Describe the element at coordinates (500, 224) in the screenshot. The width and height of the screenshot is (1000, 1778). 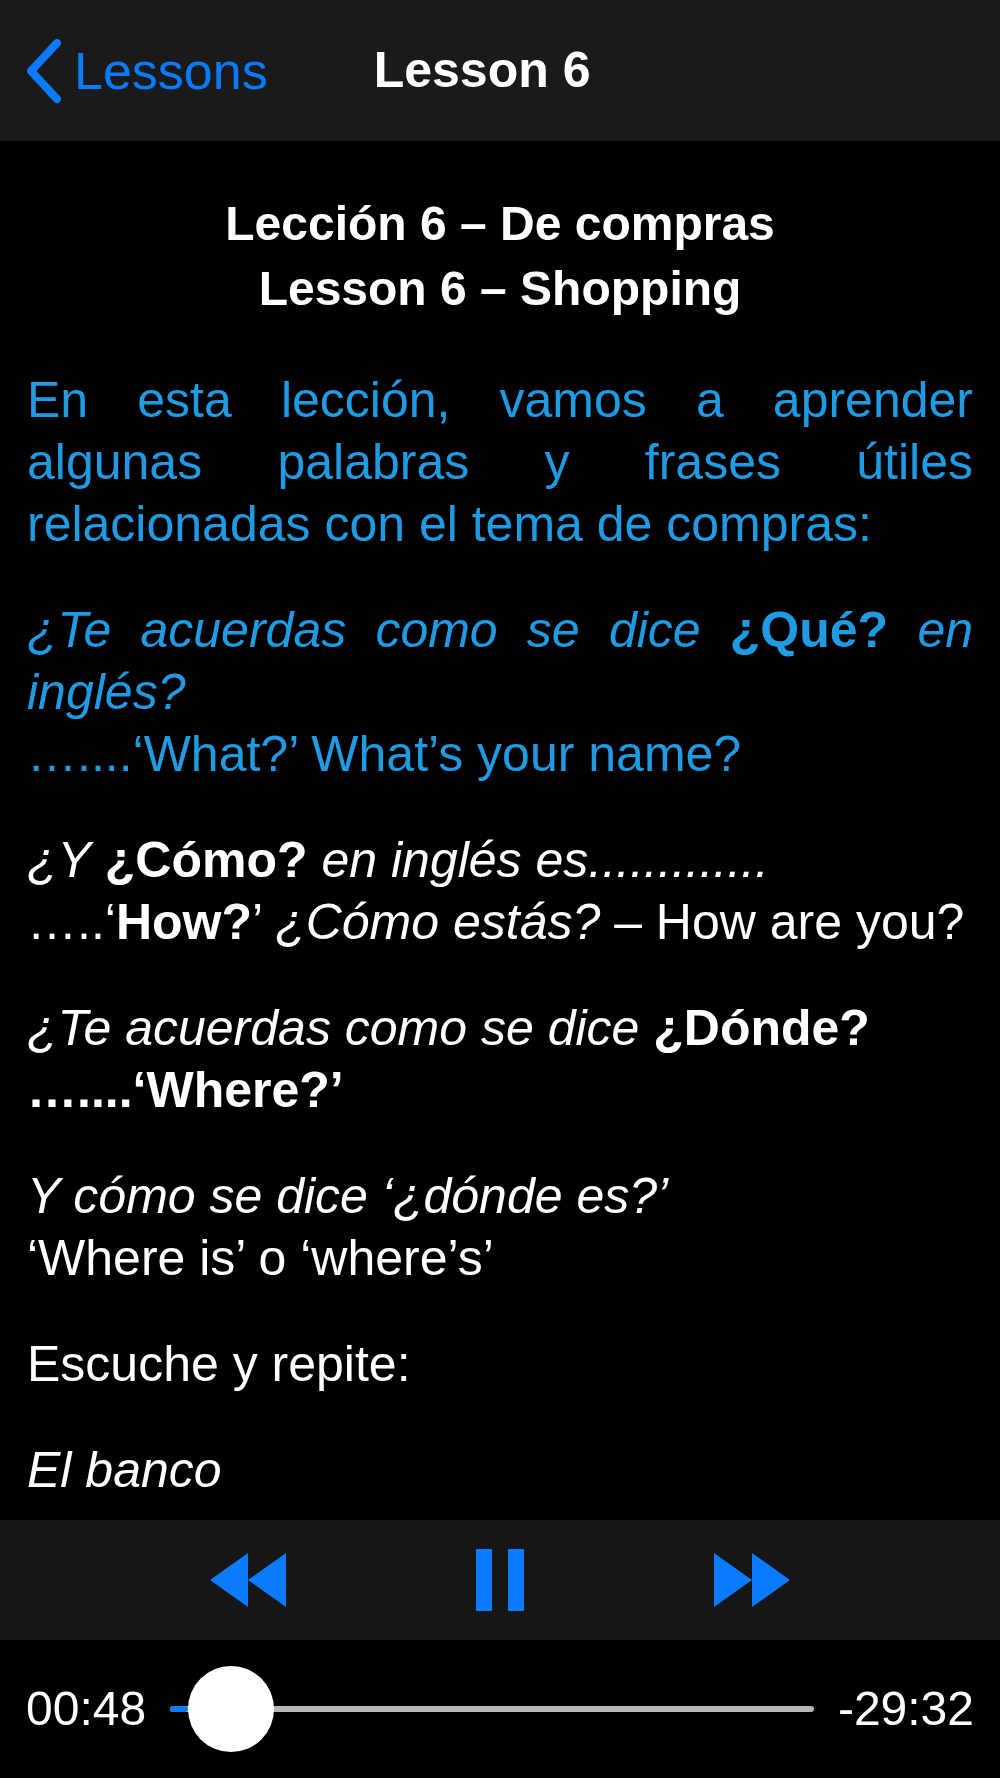
I see `lesson-heading: Lección 6 – De compras` at that location.